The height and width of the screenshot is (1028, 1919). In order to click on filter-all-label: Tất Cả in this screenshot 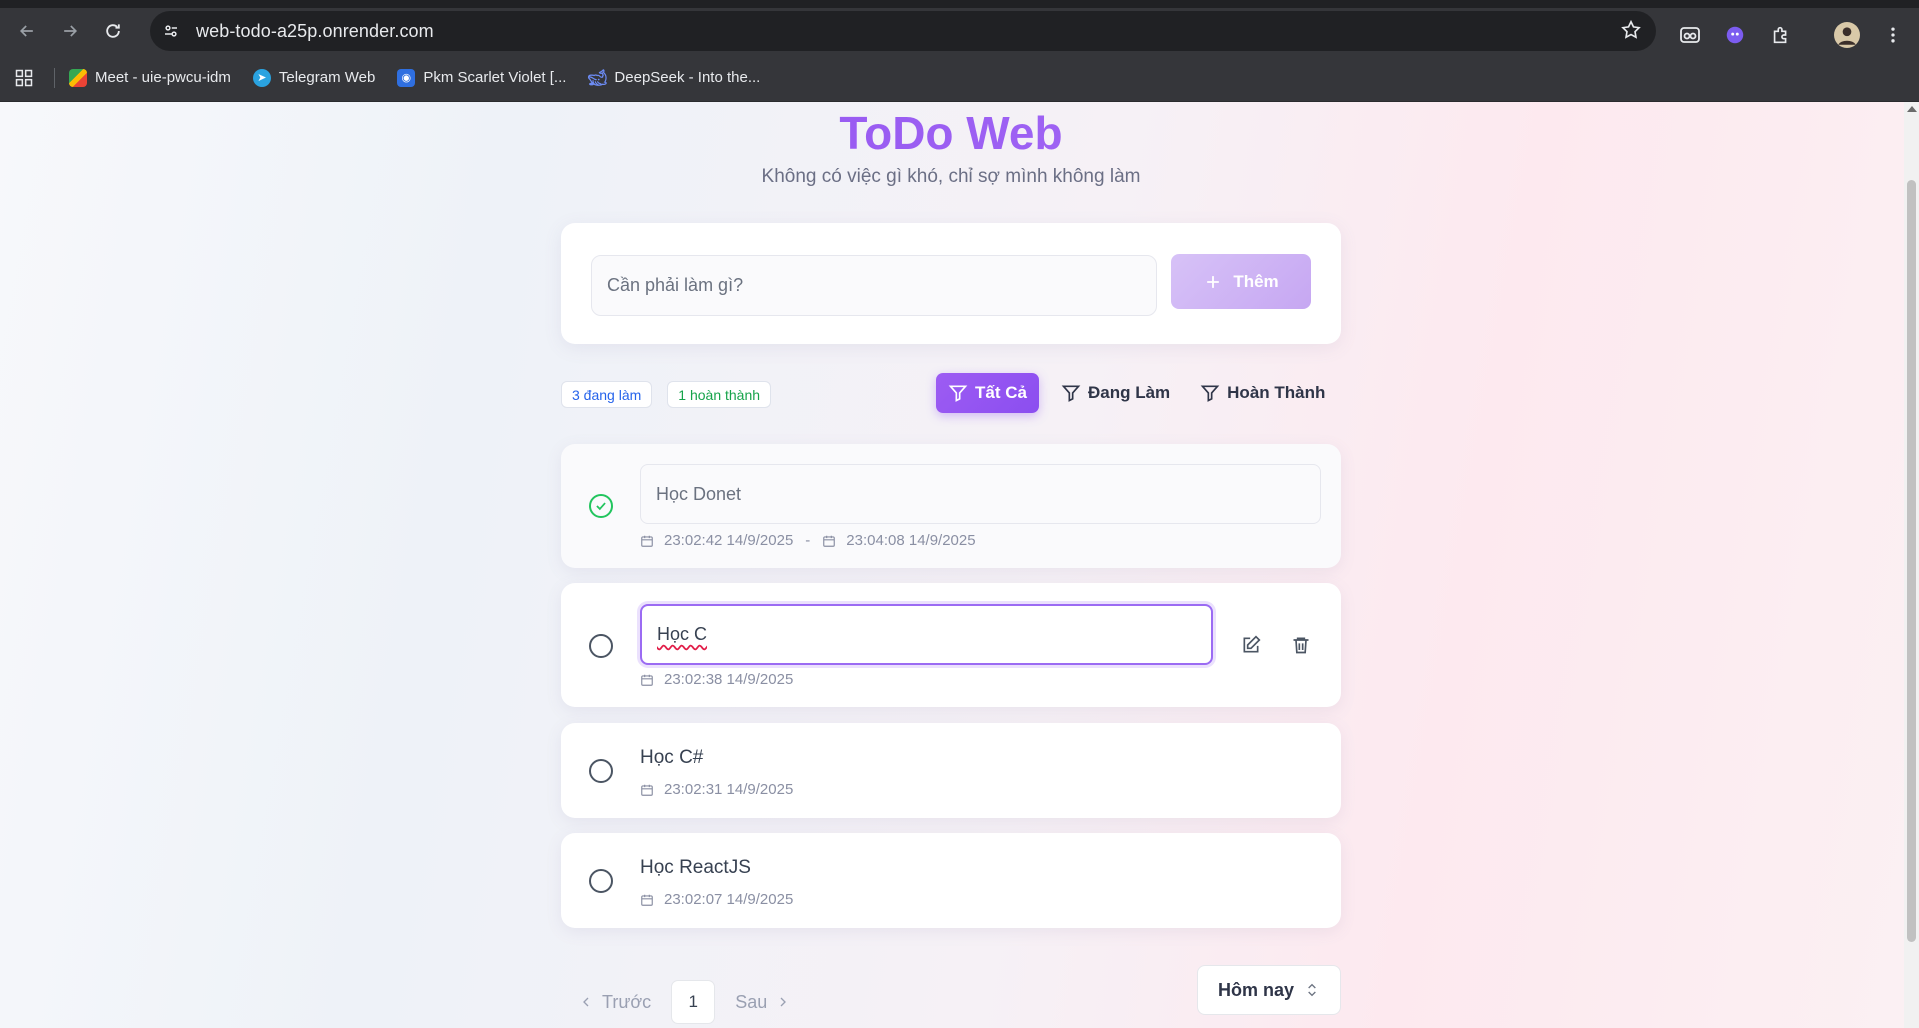, I will do `click(1001, 392)`.